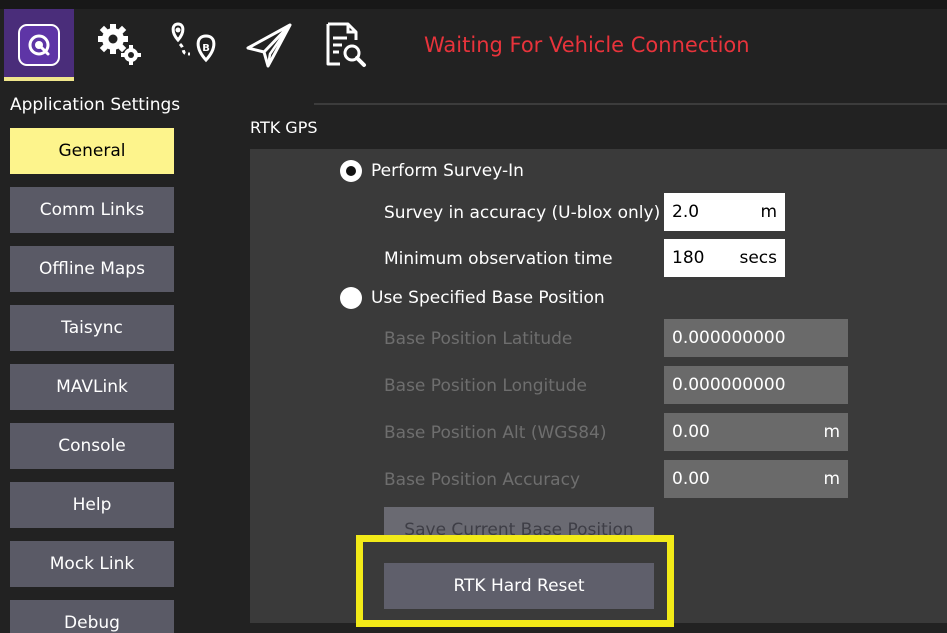  What do you see at coordinates (447, 171) in the screenshot?
I see `survey-in-label: Perform Survey-In` at bounding box center [447, 171].